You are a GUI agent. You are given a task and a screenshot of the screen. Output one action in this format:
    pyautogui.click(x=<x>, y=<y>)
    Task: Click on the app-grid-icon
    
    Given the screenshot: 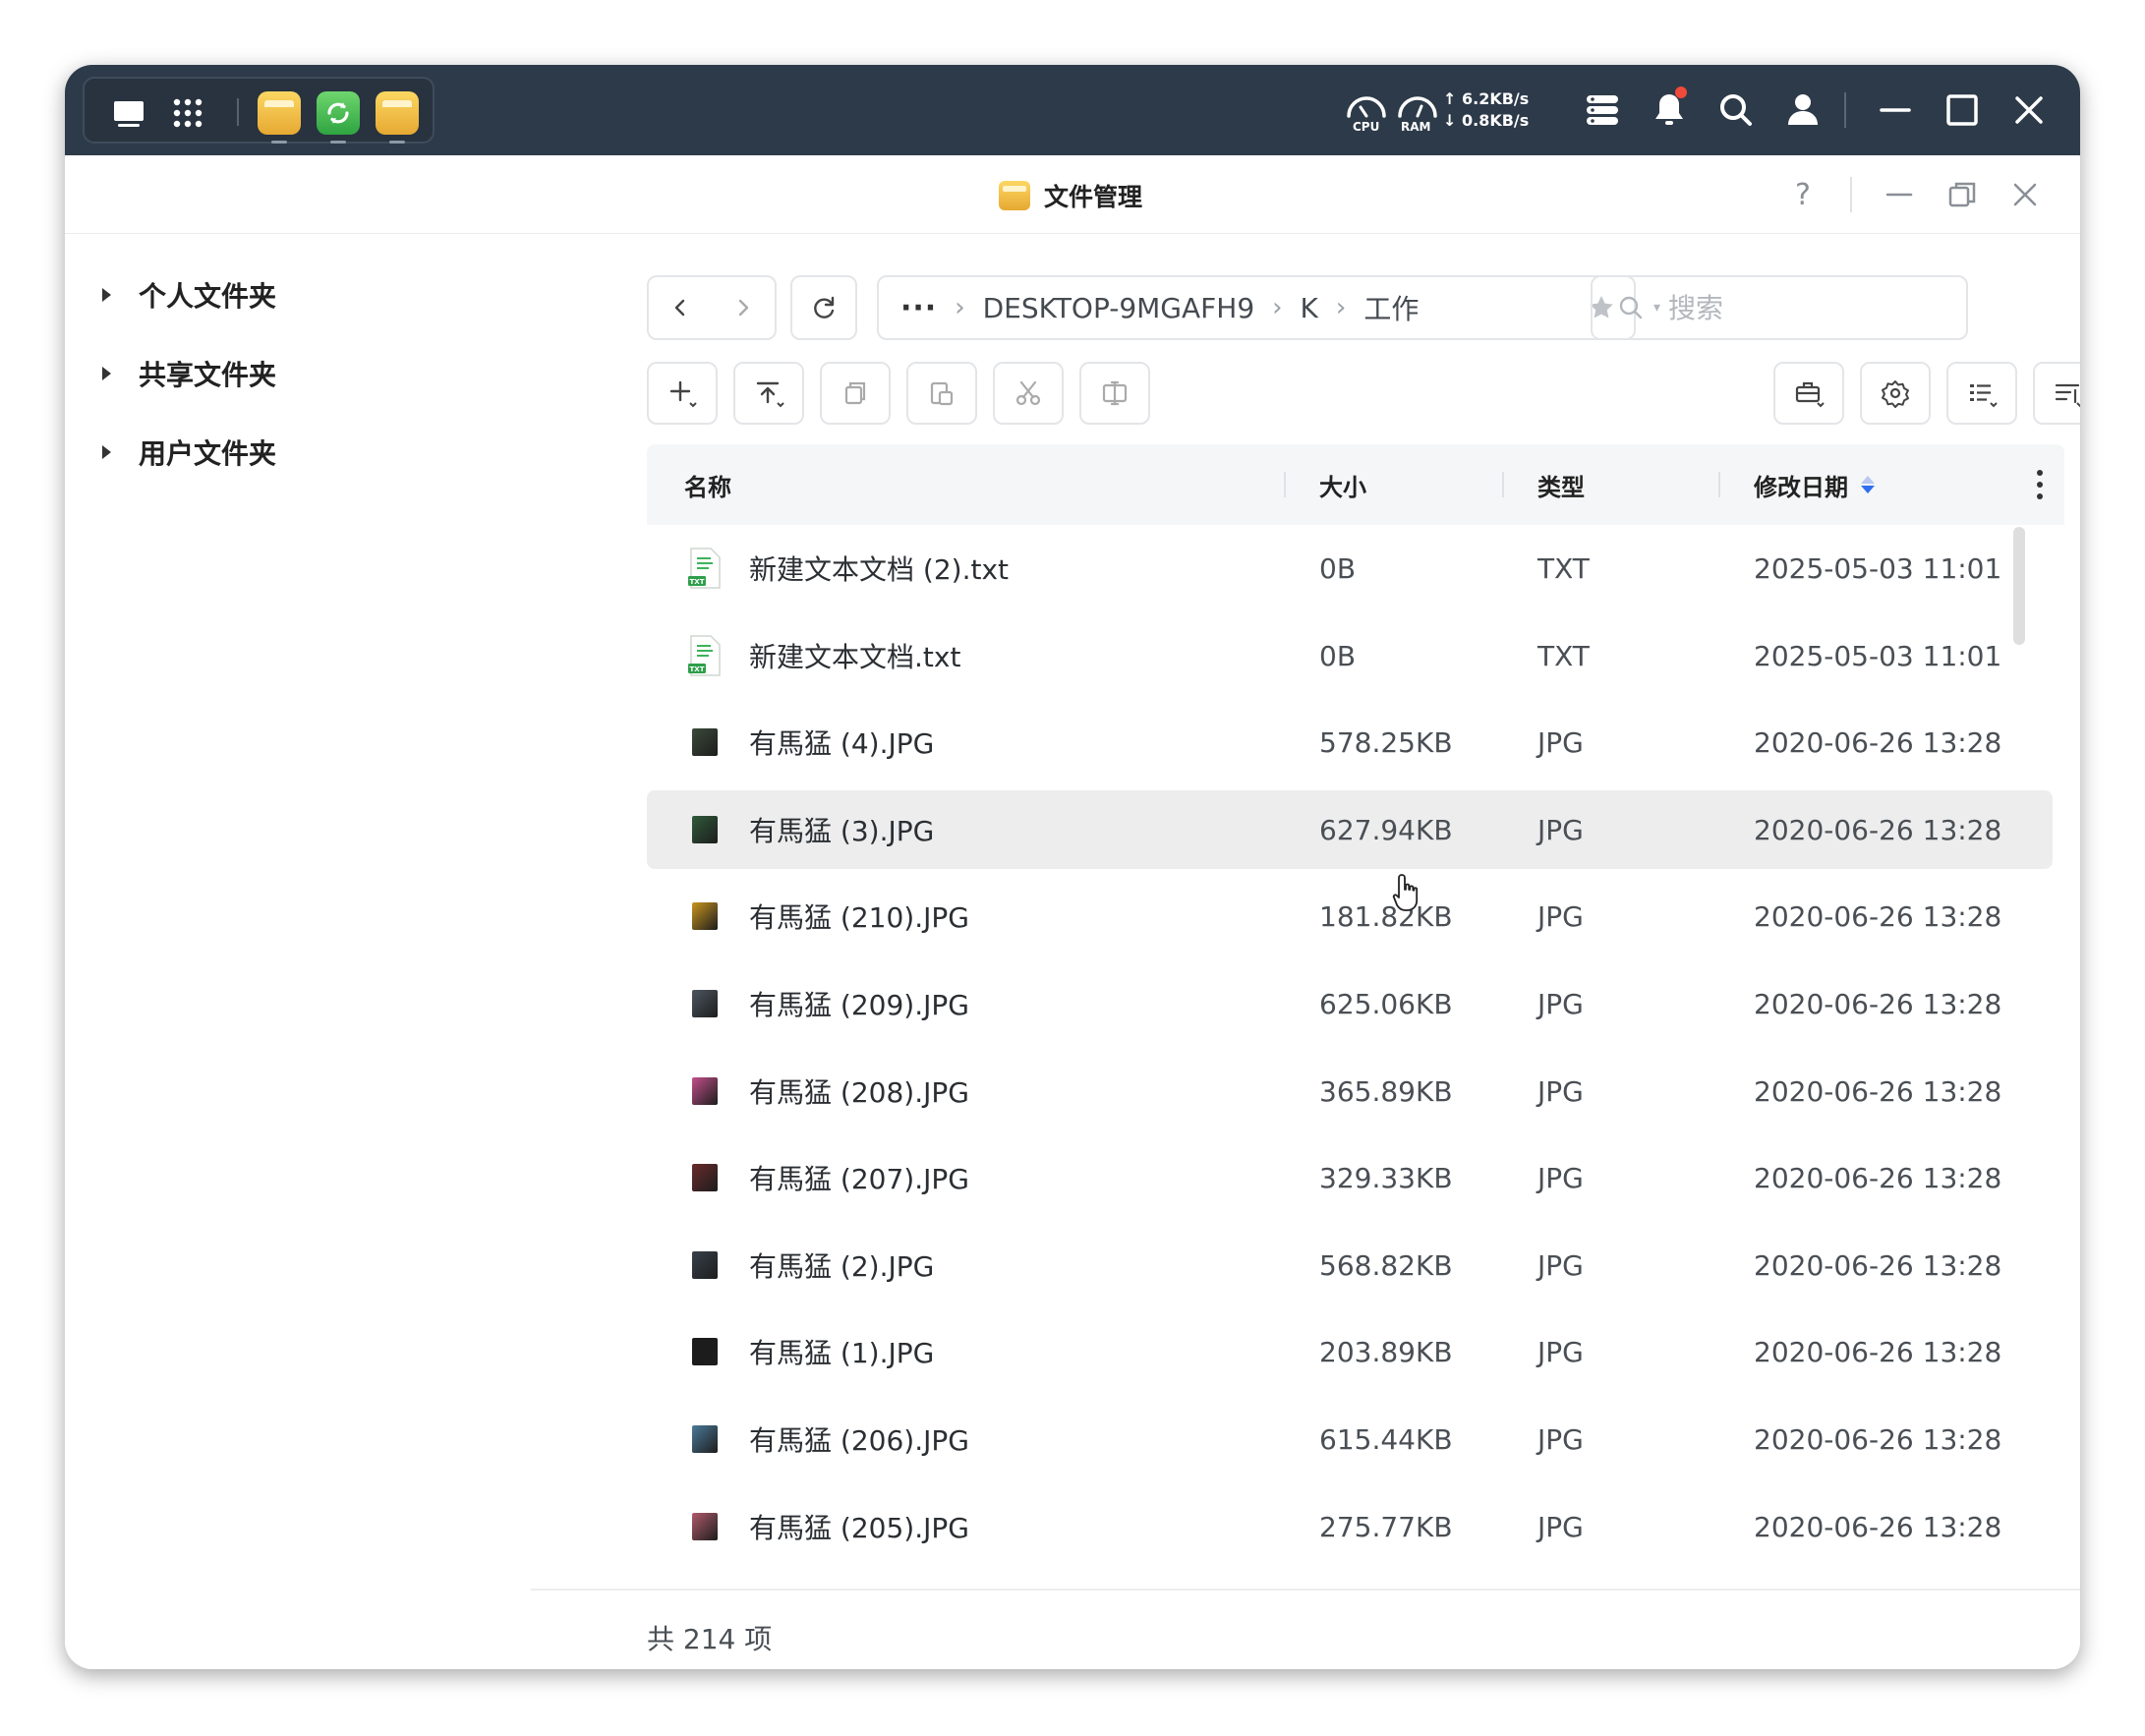 What is the action you would take?
    pyautogui.click(x=187, y=113)
    